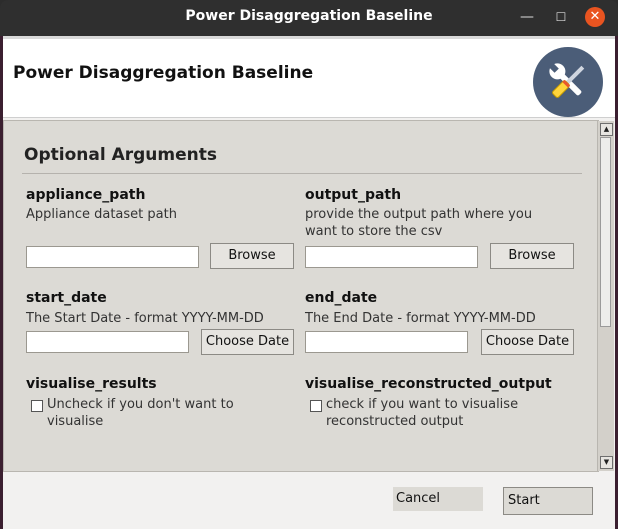 The height and width of the screenshot is (529, 618). I want to click on output-path-input, so click(391, 257).